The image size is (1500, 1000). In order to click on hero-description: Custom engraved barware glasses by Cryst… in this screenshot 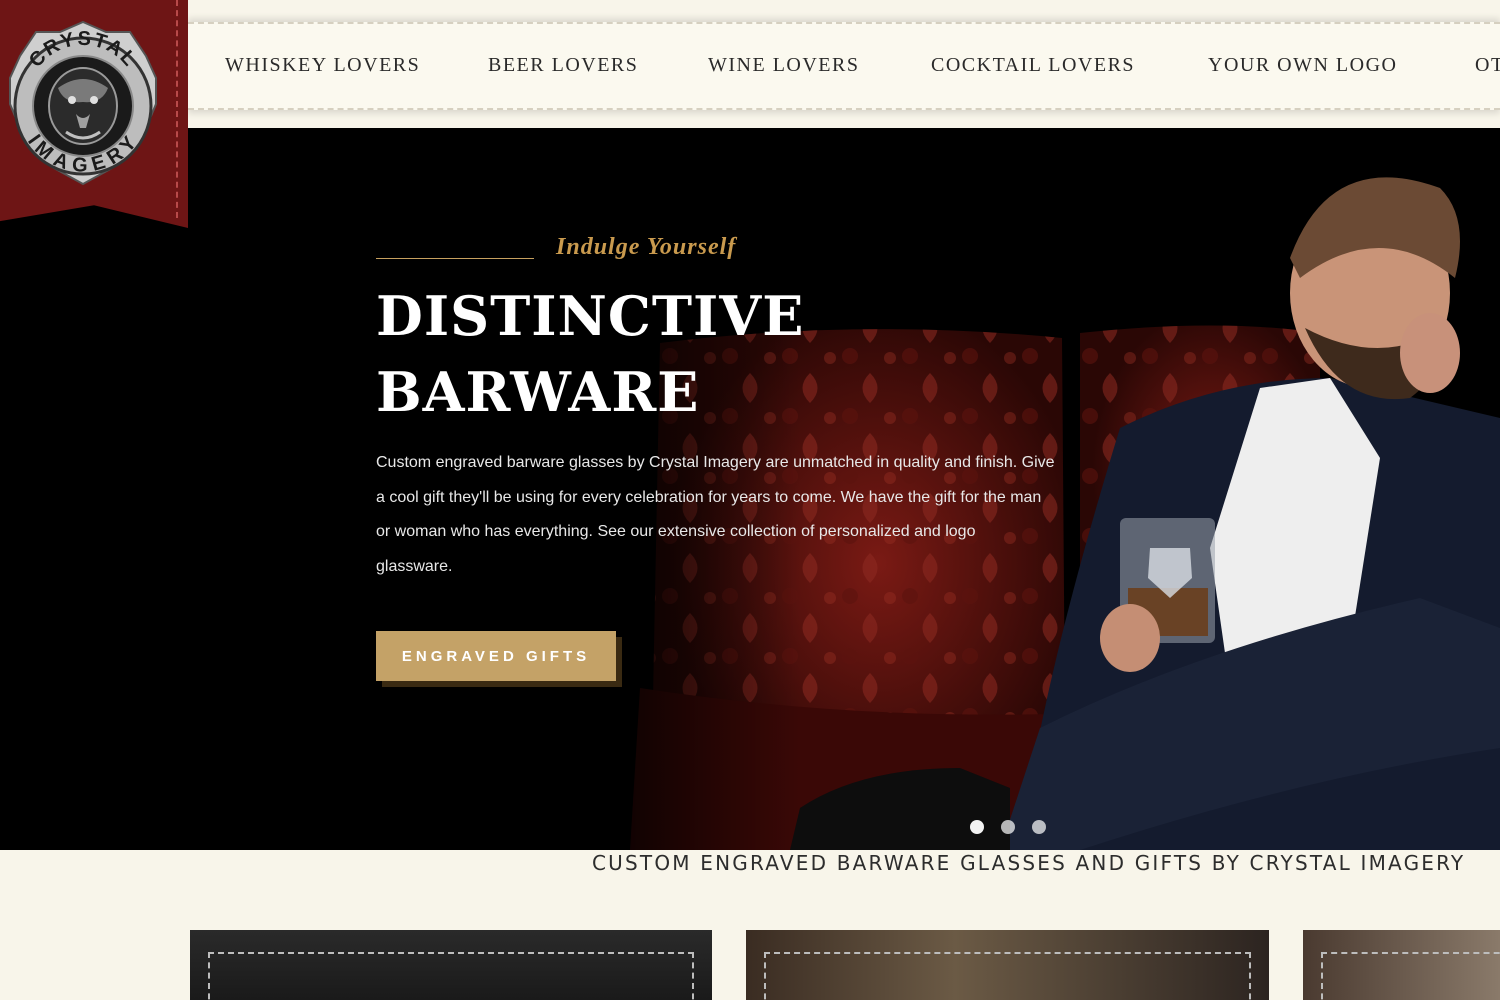, I will do `click(715, 514)`.